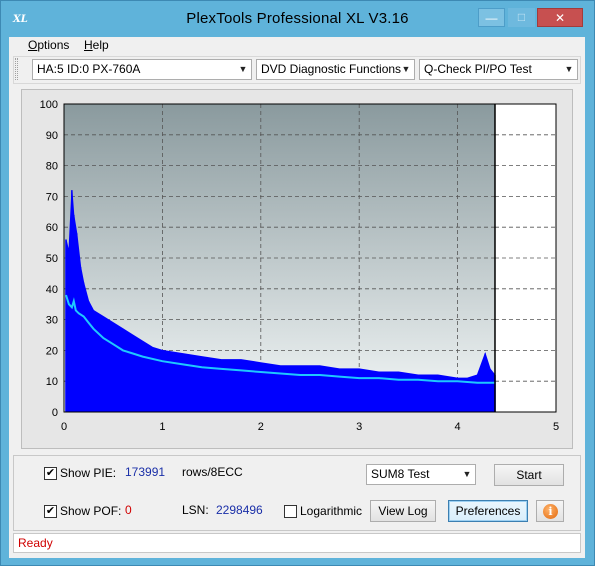 Image resolution: width=595 pixels, height=566 pixels. I want to click on info-button: i, so click(550, 511).